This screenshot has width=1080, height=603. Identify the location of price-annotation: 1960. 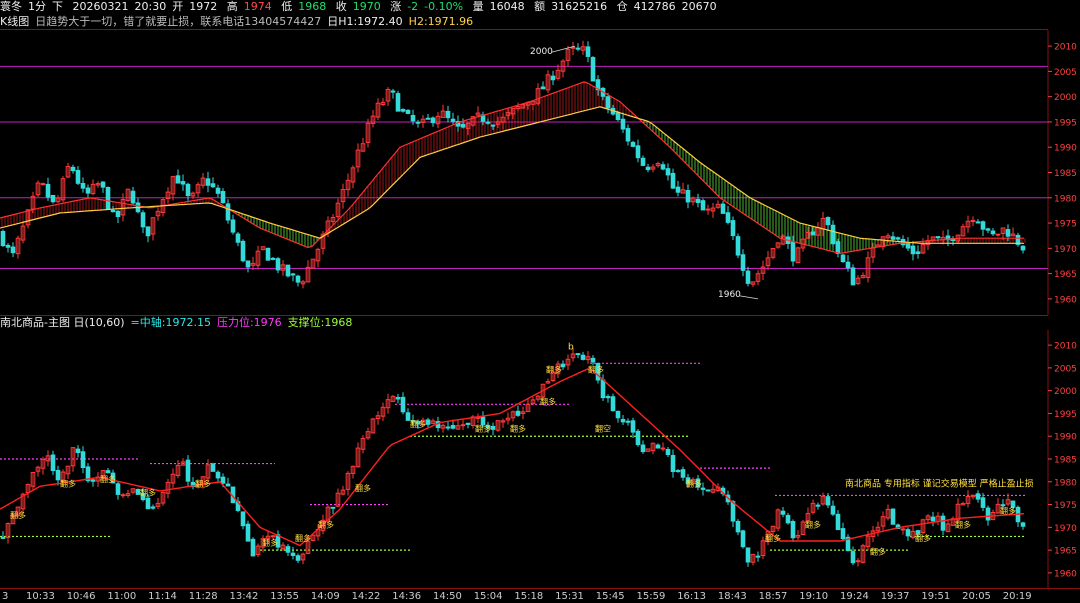
(729, 295).